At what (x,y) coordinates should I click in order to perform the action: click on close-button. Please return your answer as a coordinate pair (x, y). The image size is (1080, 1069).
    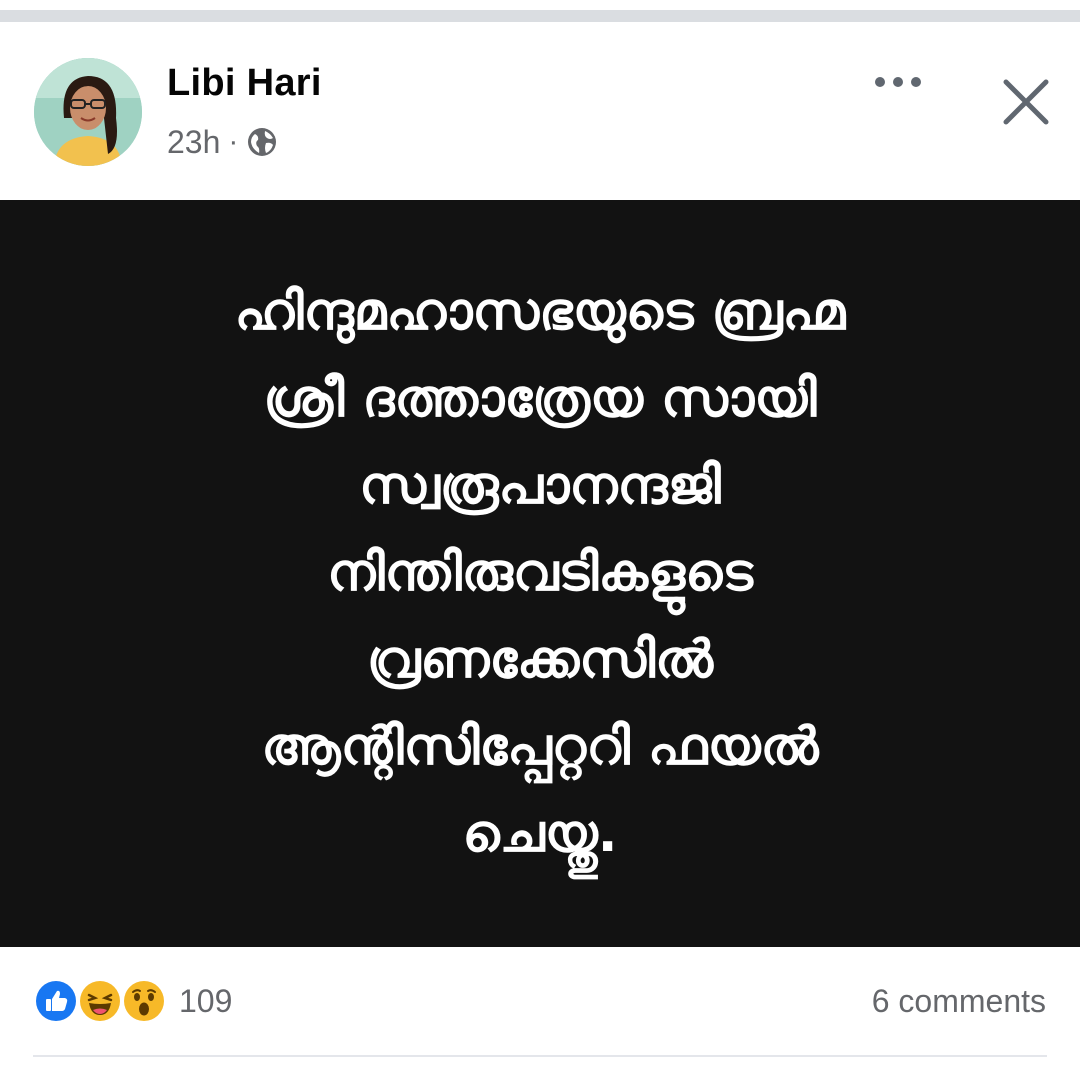
    Looking at the image, I should click on (1026, 102).